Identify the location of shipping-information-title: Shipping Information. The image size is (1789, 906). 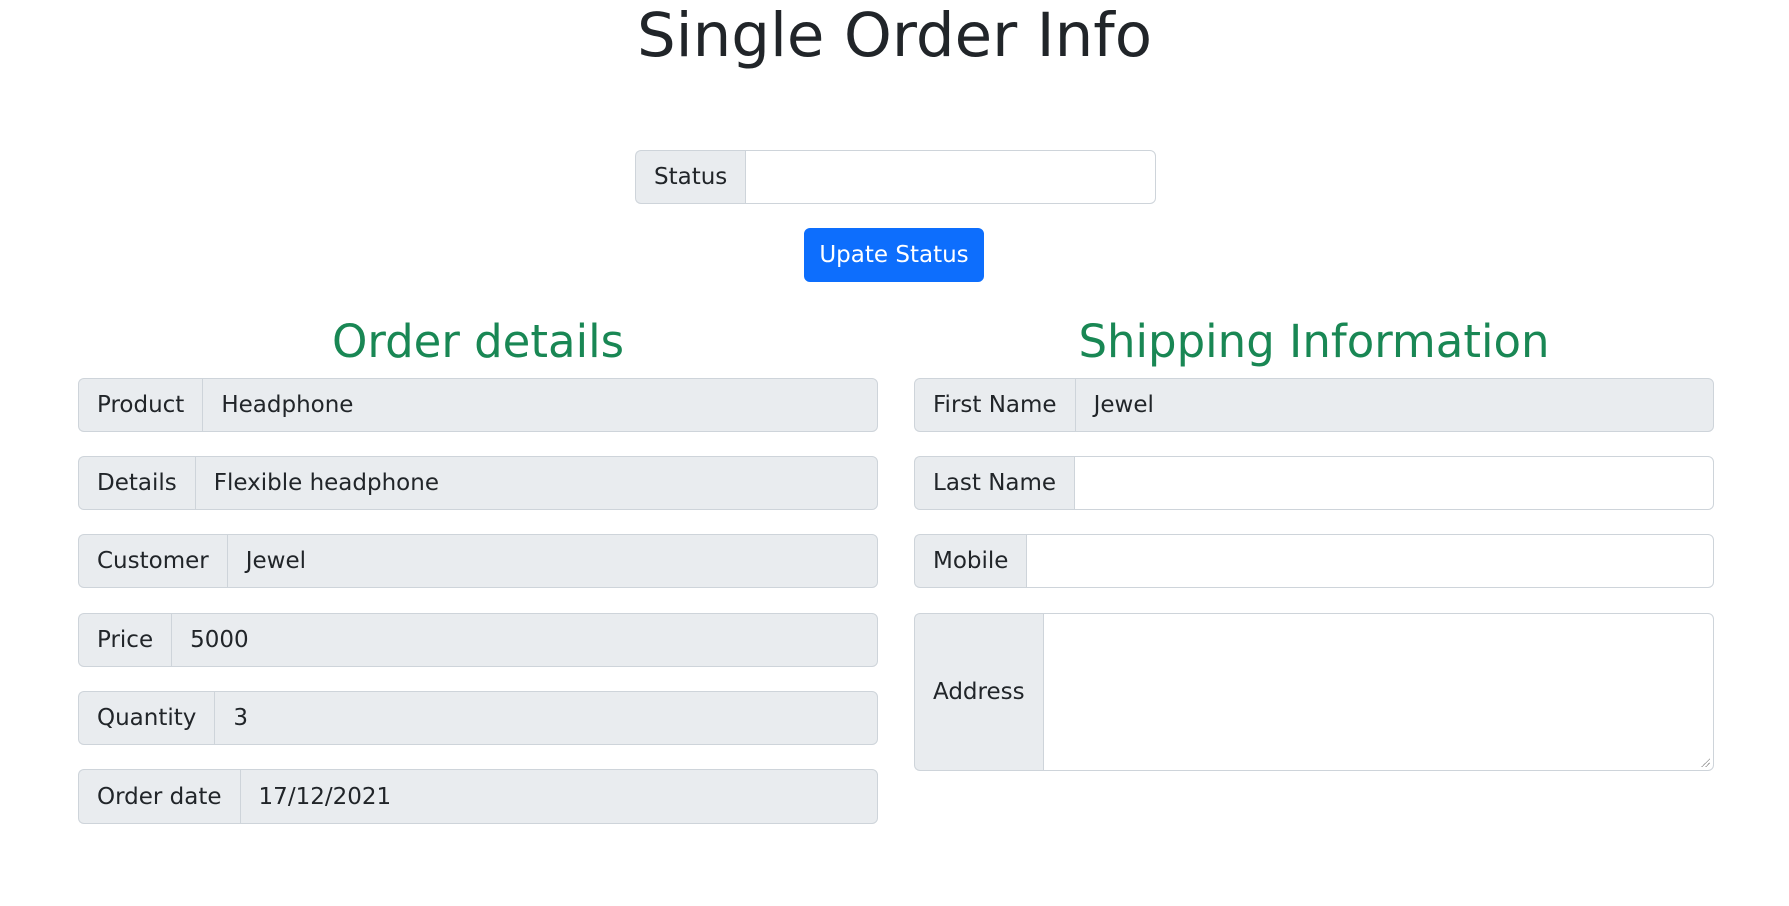
(1314, 341).